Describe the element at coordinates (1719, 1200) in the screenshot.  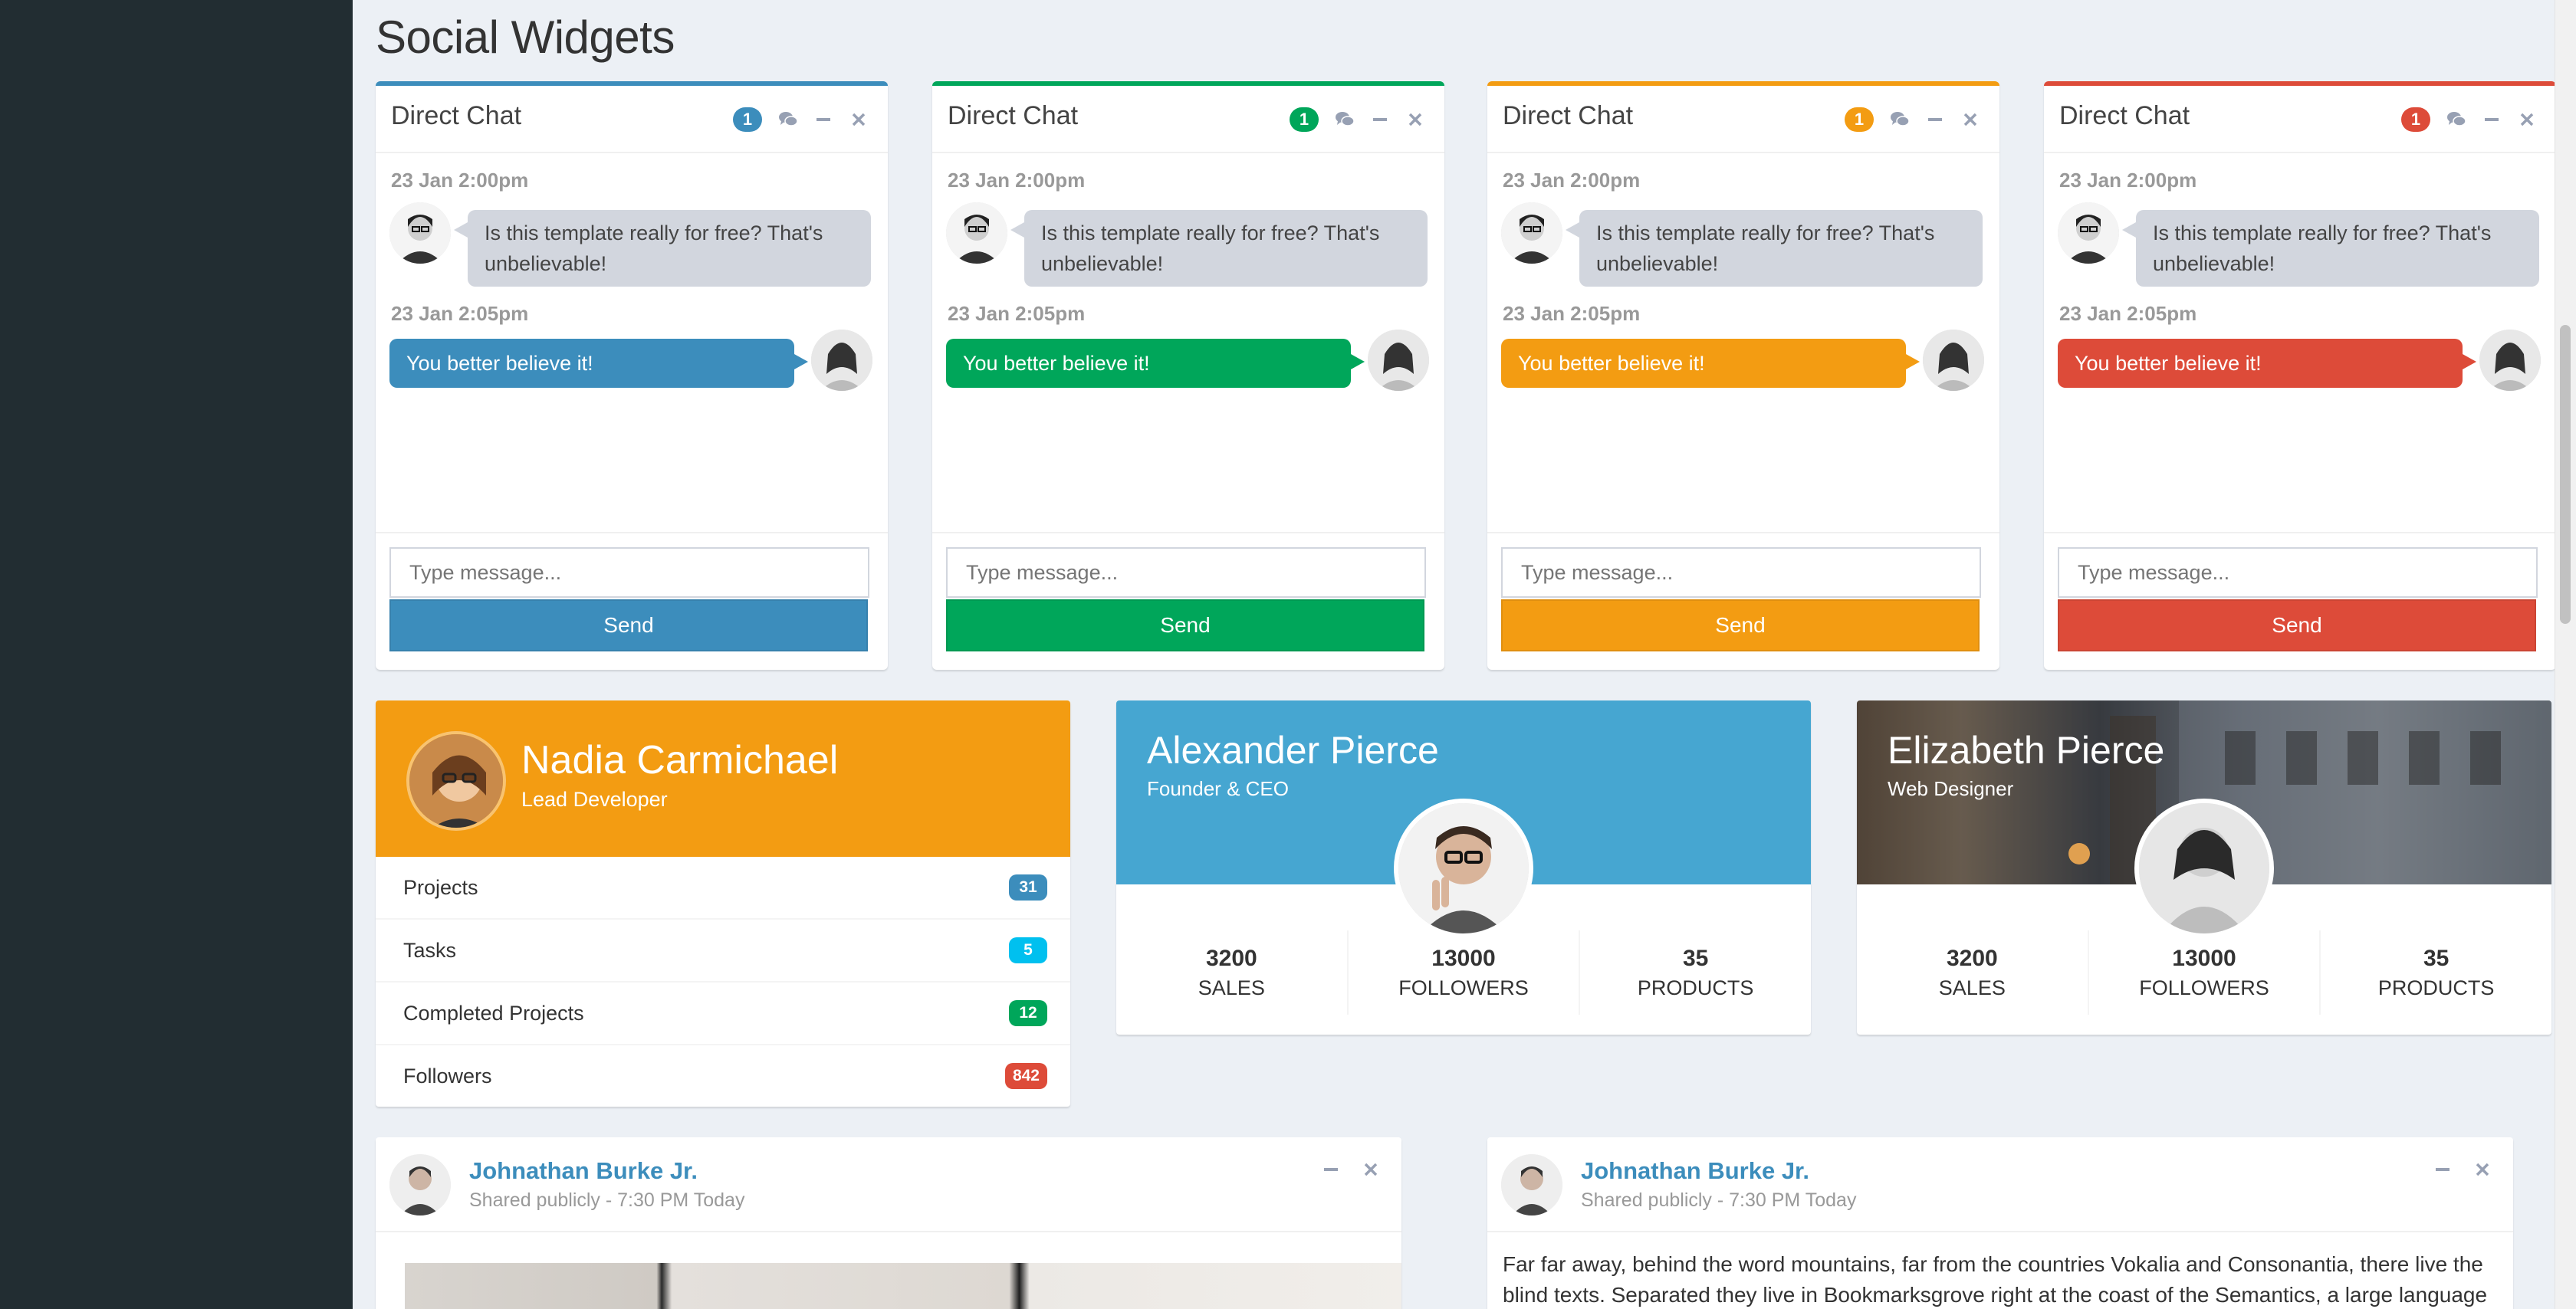
I see `post-meta: Shared publicly - 7:30 PM Today` at that location.